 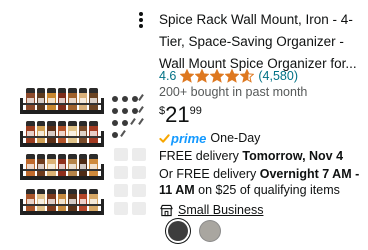 What do you see at coordinates (233, 92) in the screenshot?
I see `bought-count: 200+ bought in past month` at bounding box center [233, 92].